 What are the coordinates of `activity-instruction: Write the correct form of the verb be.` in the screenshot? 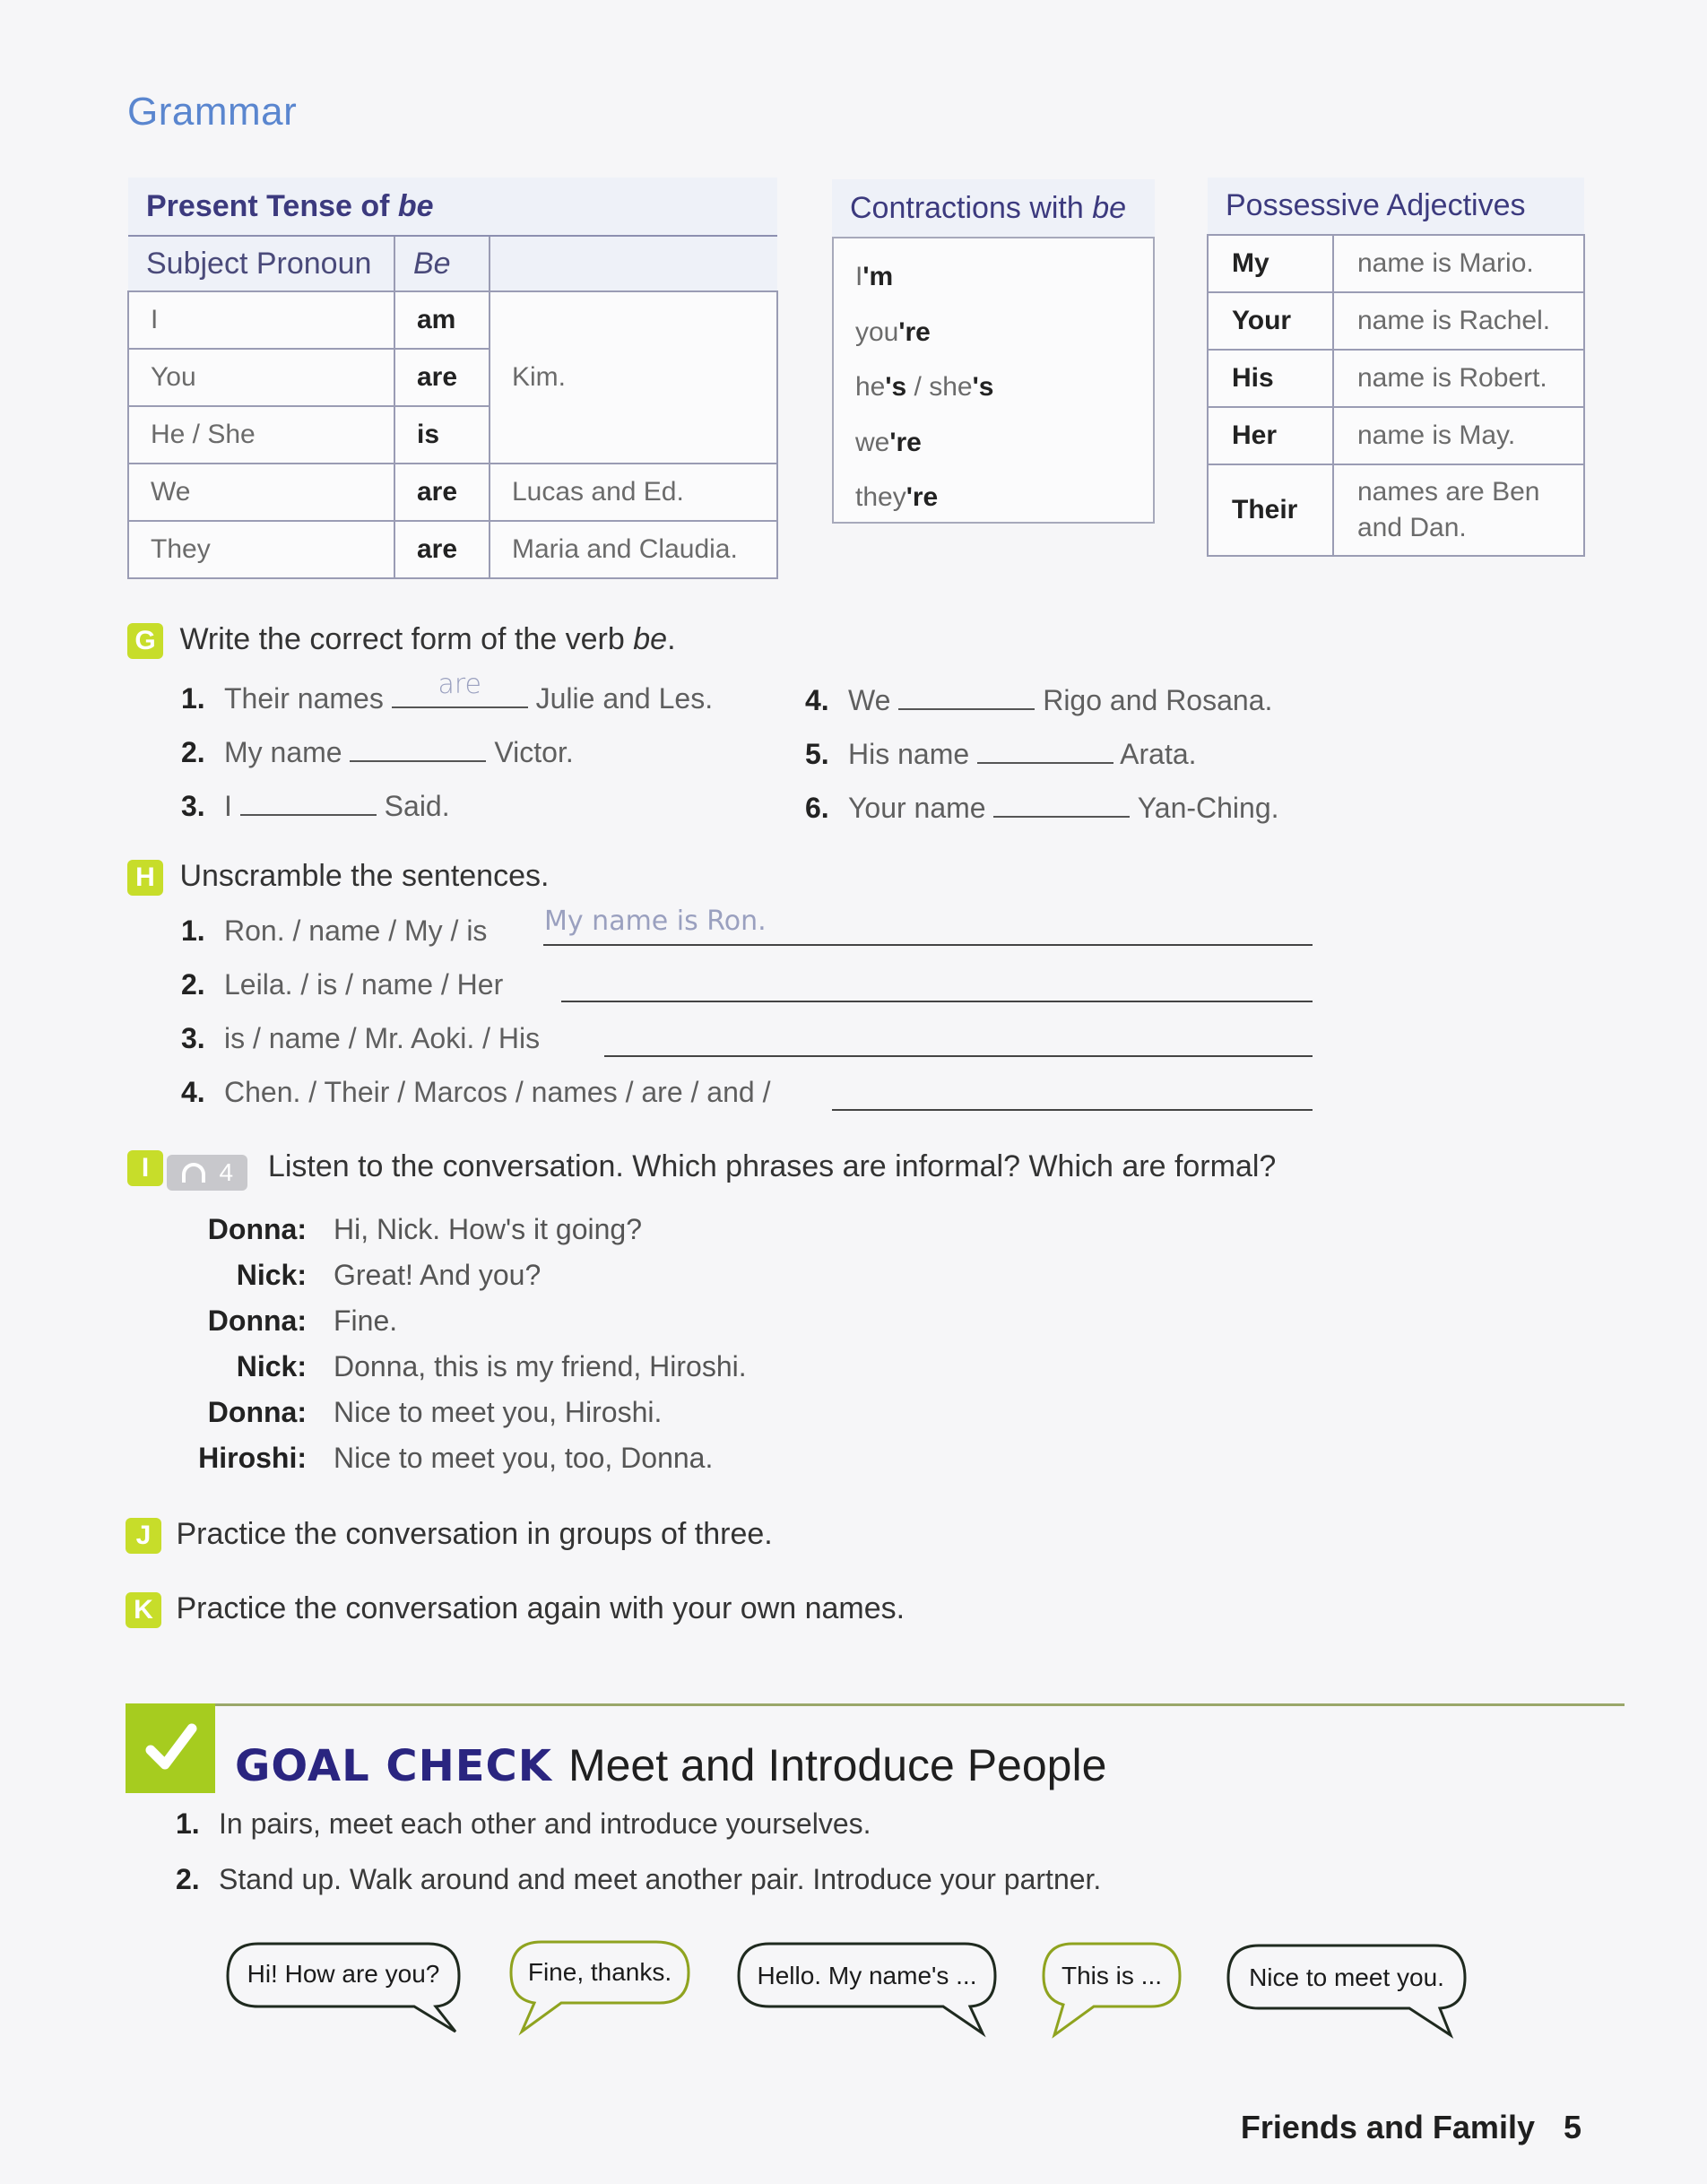 It's located at (427, 639).